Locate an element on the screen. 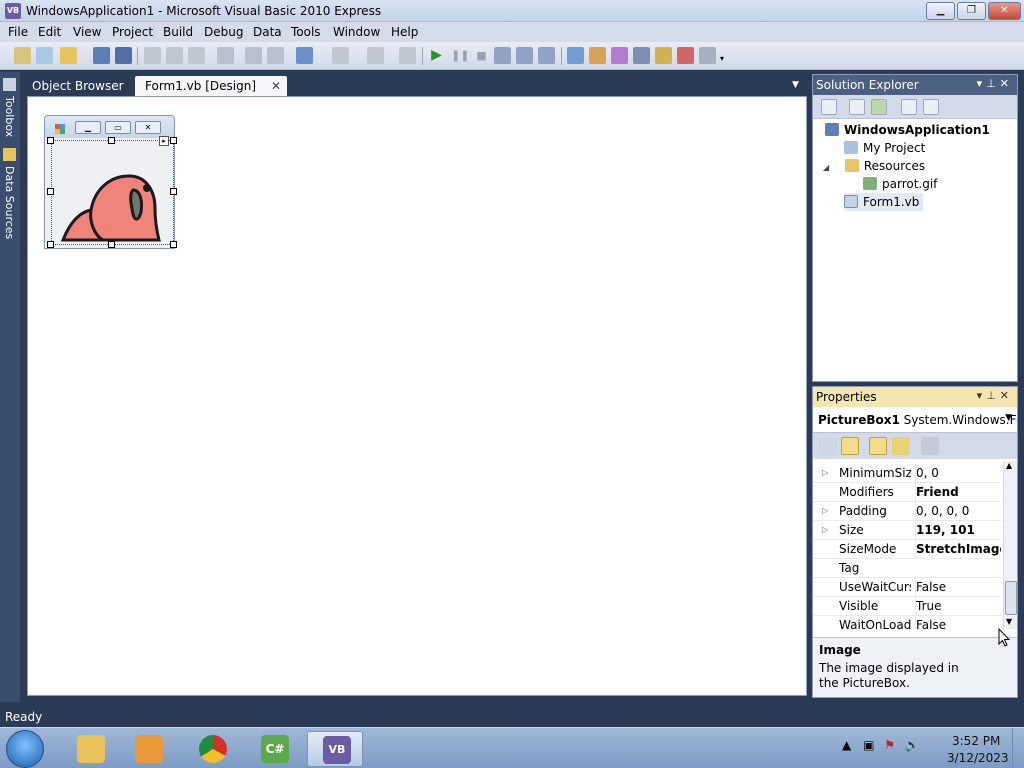 The image size is (1024, 768). taskbar-csharp-express: C# is located at coordinates (274, 749).